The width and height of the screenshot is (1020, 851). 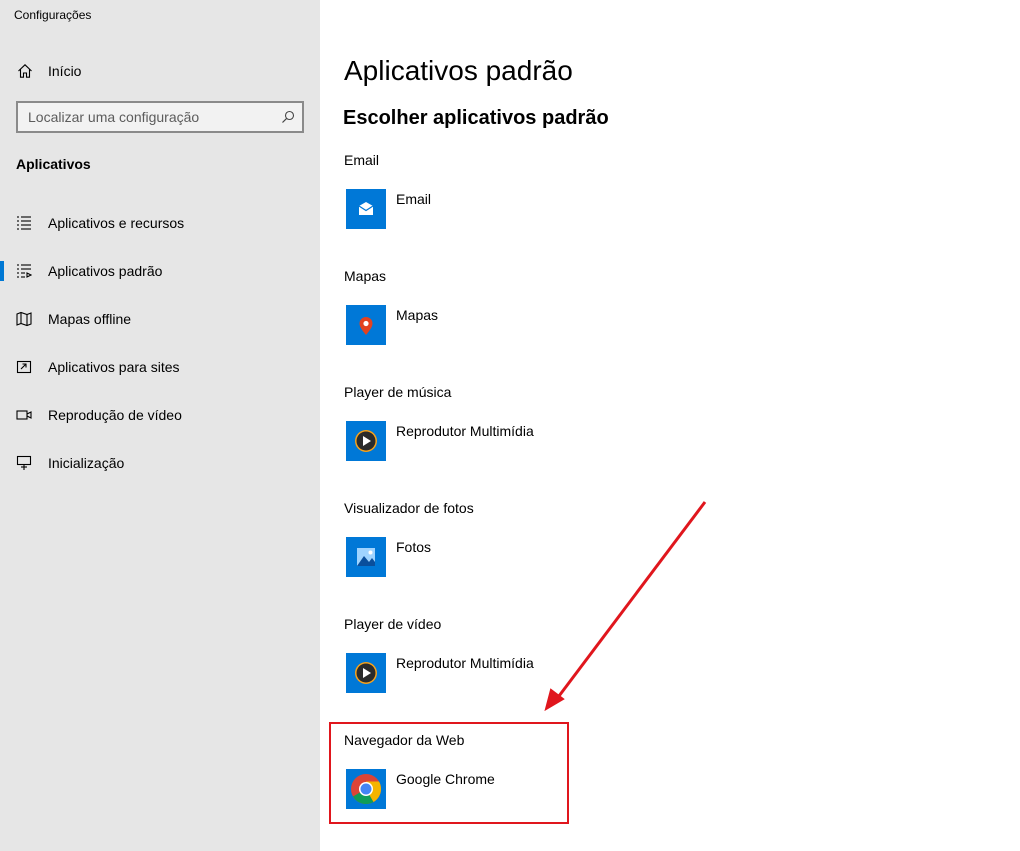 What do you see at coordinates (466, 209) in the screenshot?
I see `default-app-email: Email` at bounding box center [466, 209].